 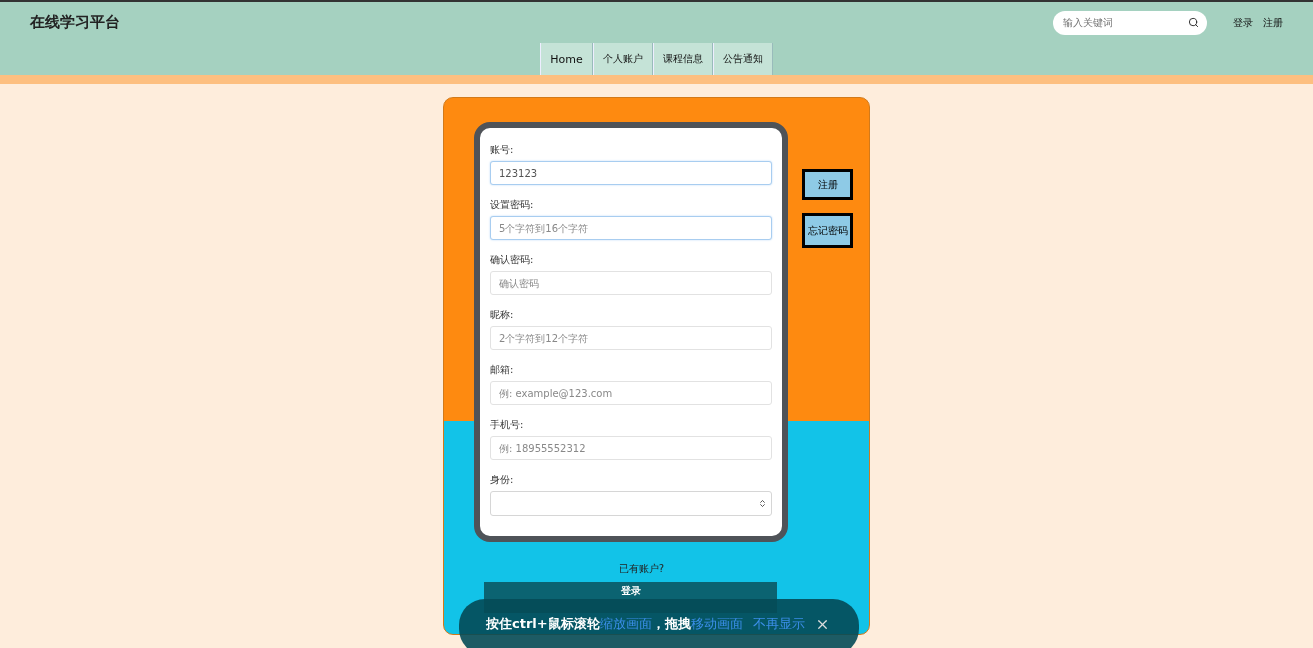 What do you see at coordinates (502, 369) in the screenshot?
I see `field-label: 邮箱:` at bounding box center [502, 369].